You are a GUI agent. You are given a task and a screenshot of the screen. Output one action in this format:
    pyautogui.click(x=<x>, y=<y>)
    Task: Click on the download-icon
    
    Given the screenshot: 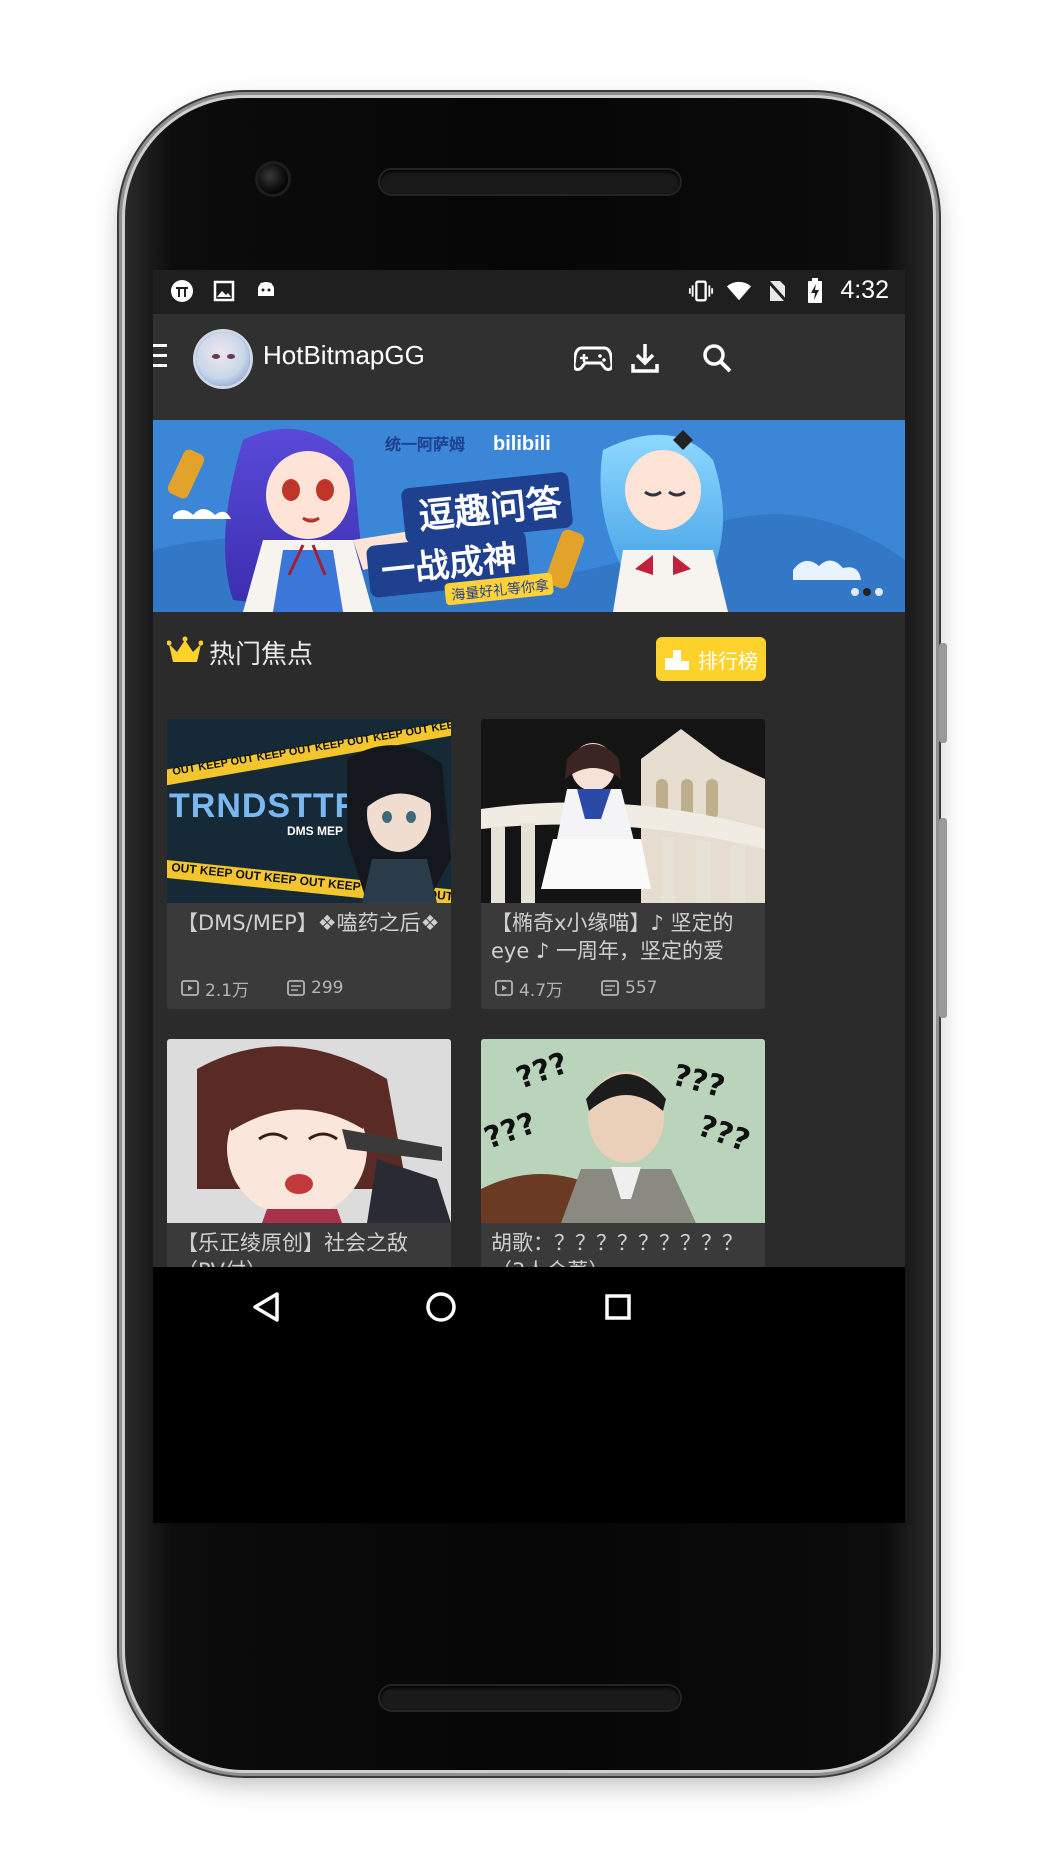 What is the action you would take?
    pyautogui.click(x=645, y=358)
    